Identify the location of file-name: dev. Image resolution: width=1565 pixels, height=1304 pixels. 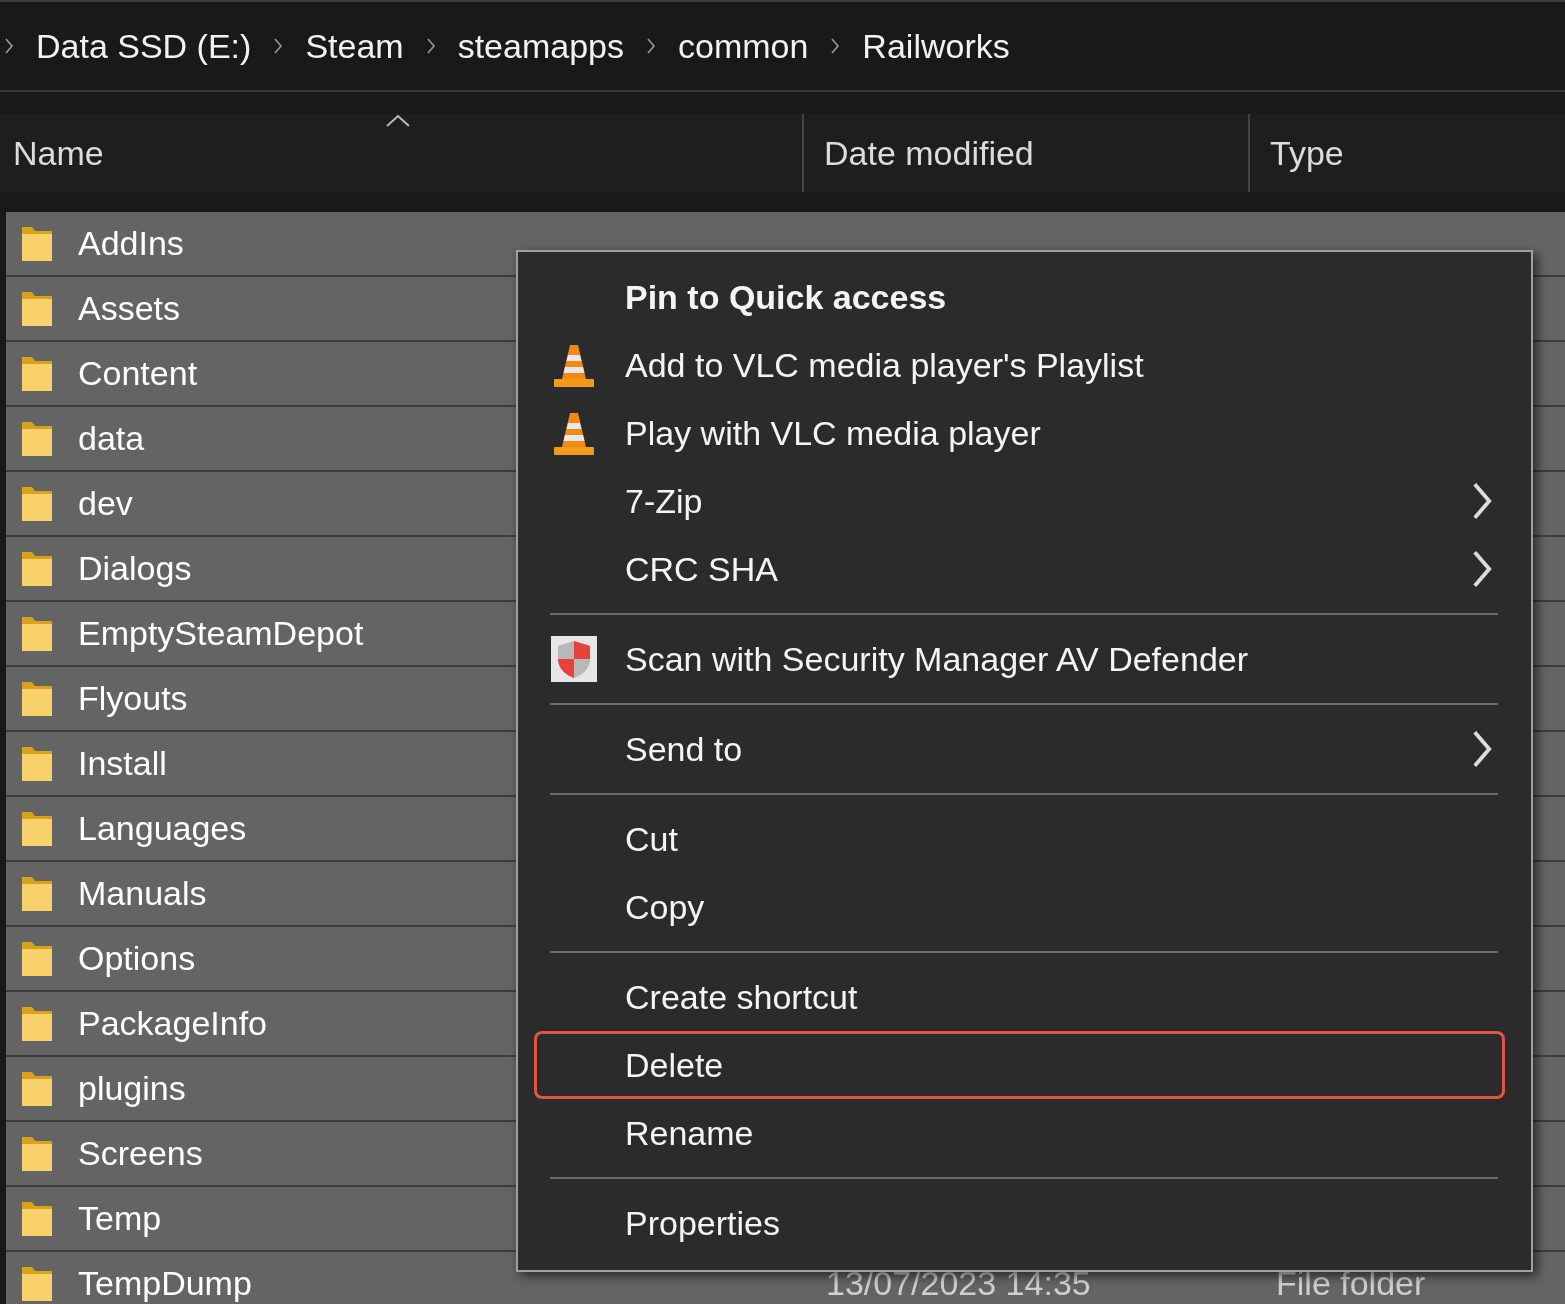
(105, 503).